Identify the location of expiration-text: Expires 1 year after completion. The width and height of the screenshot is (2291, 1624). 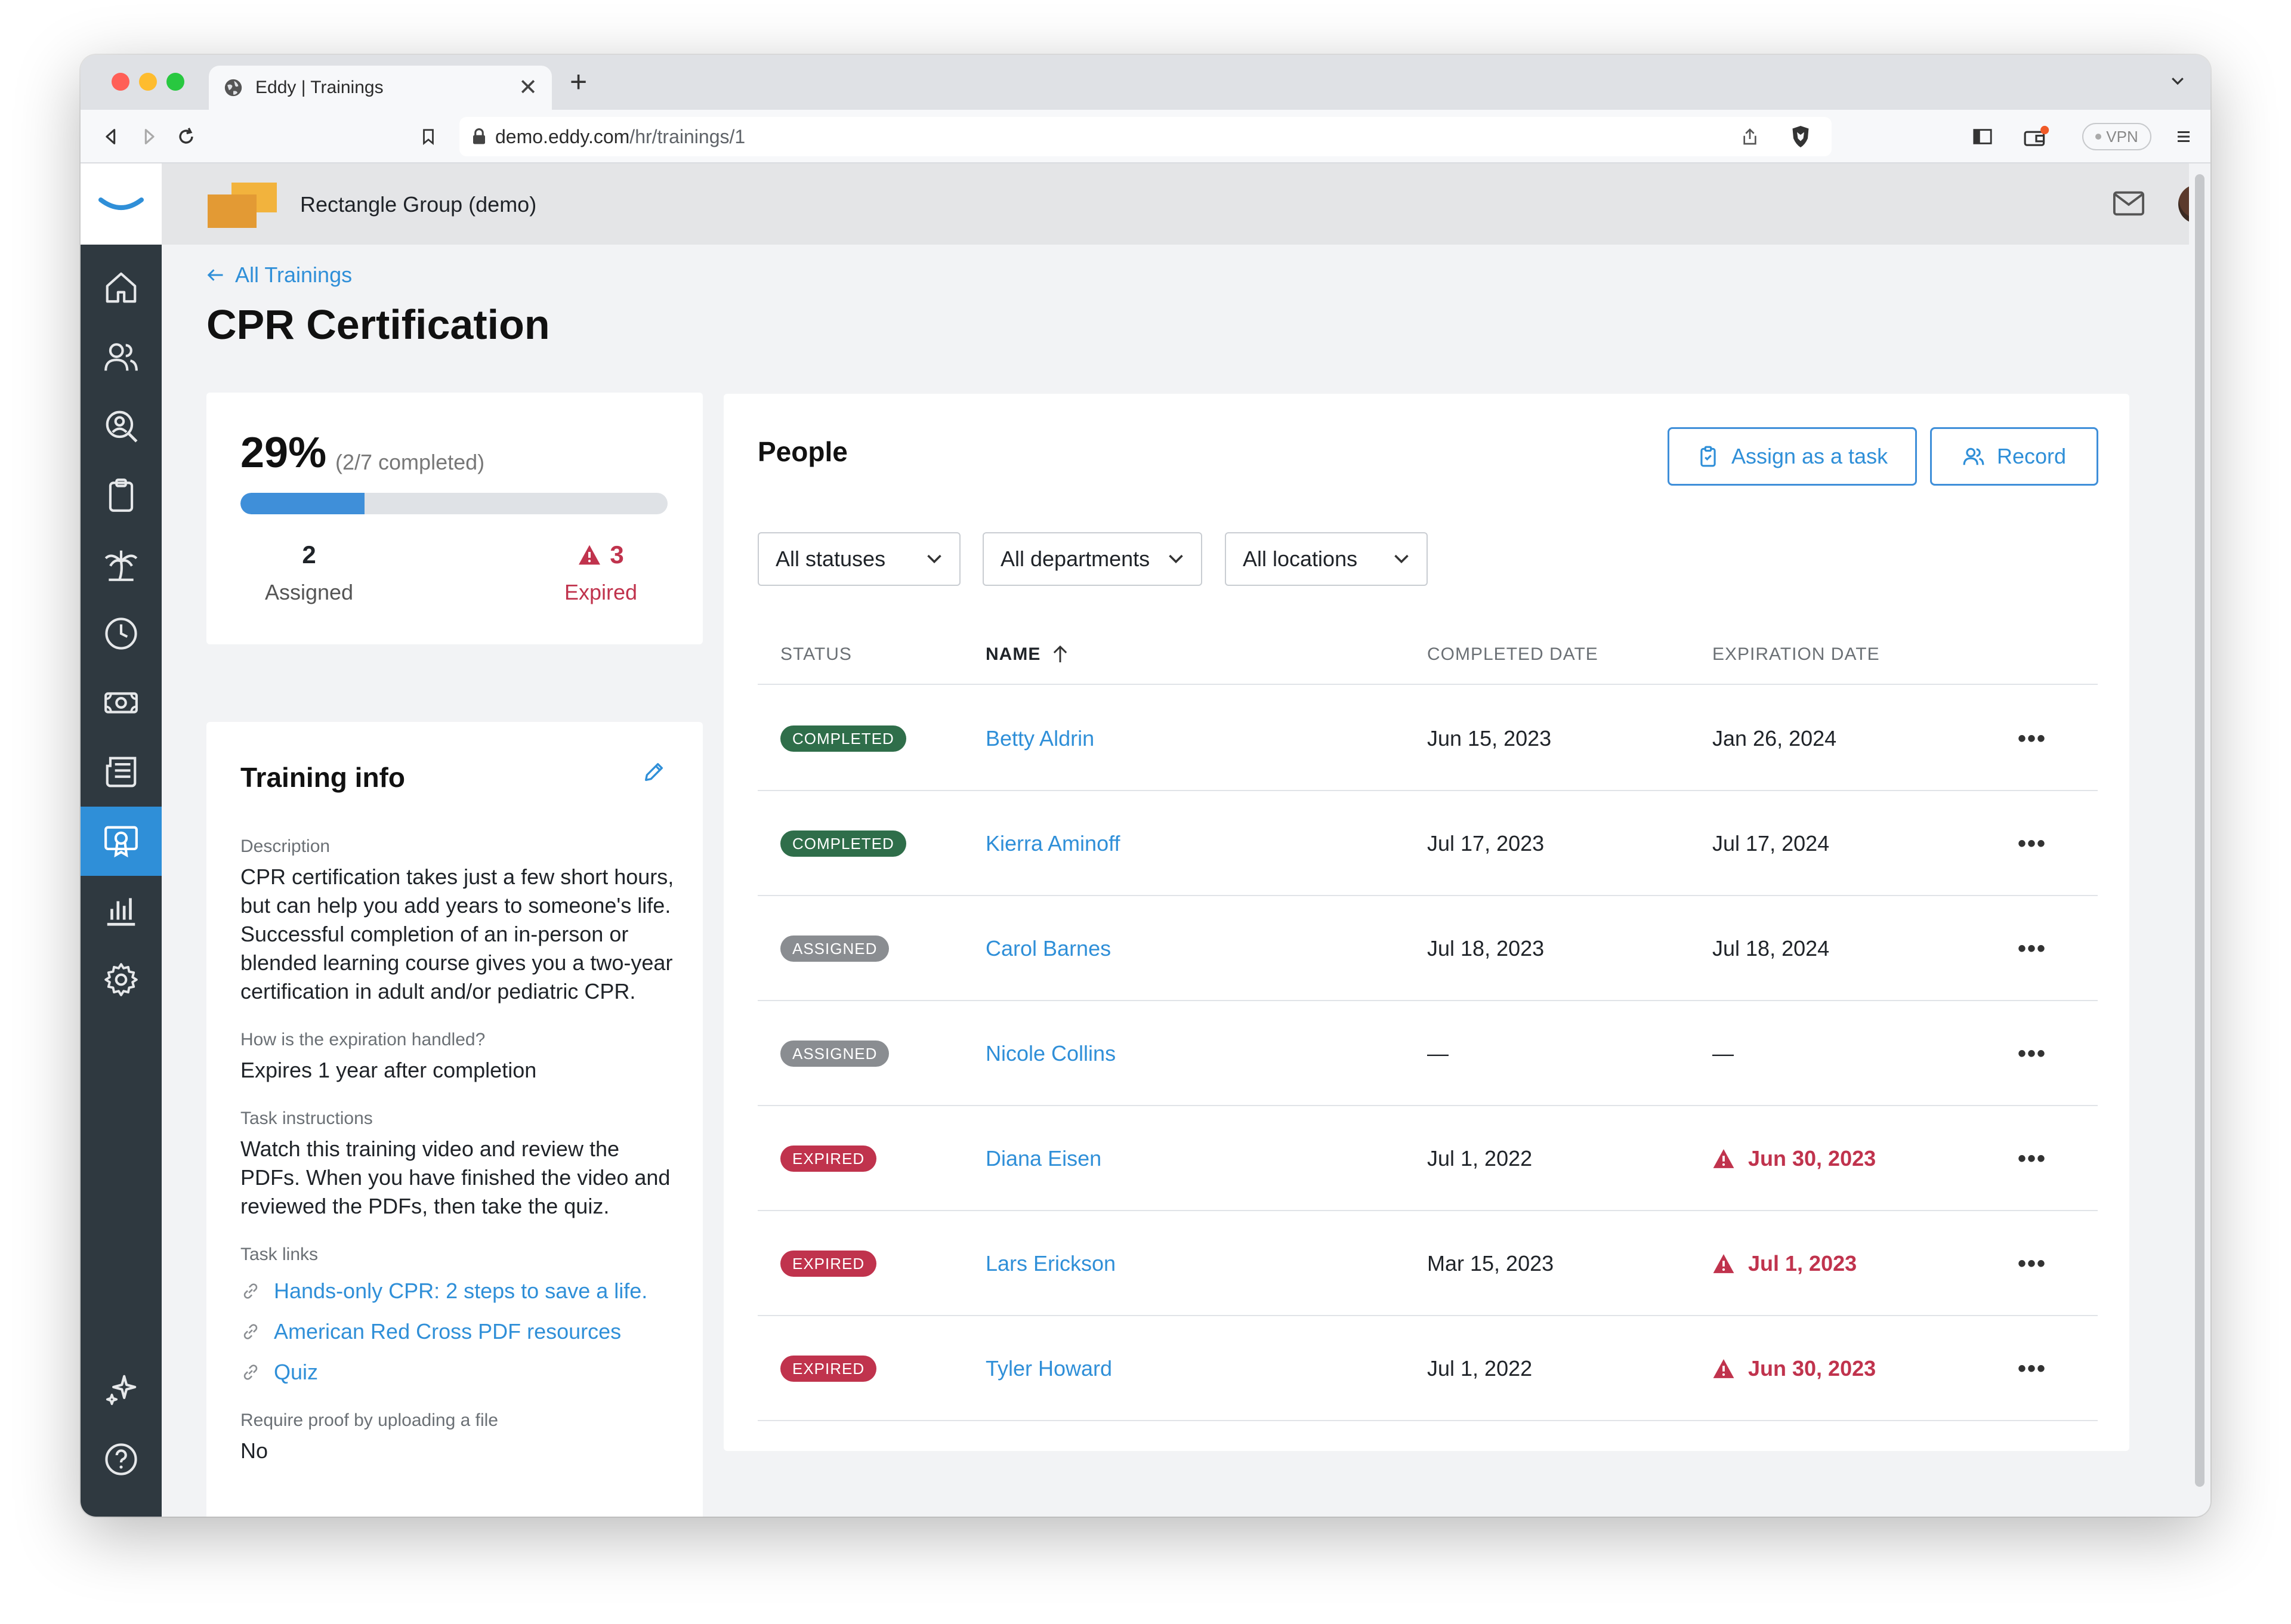
(388, 1070).